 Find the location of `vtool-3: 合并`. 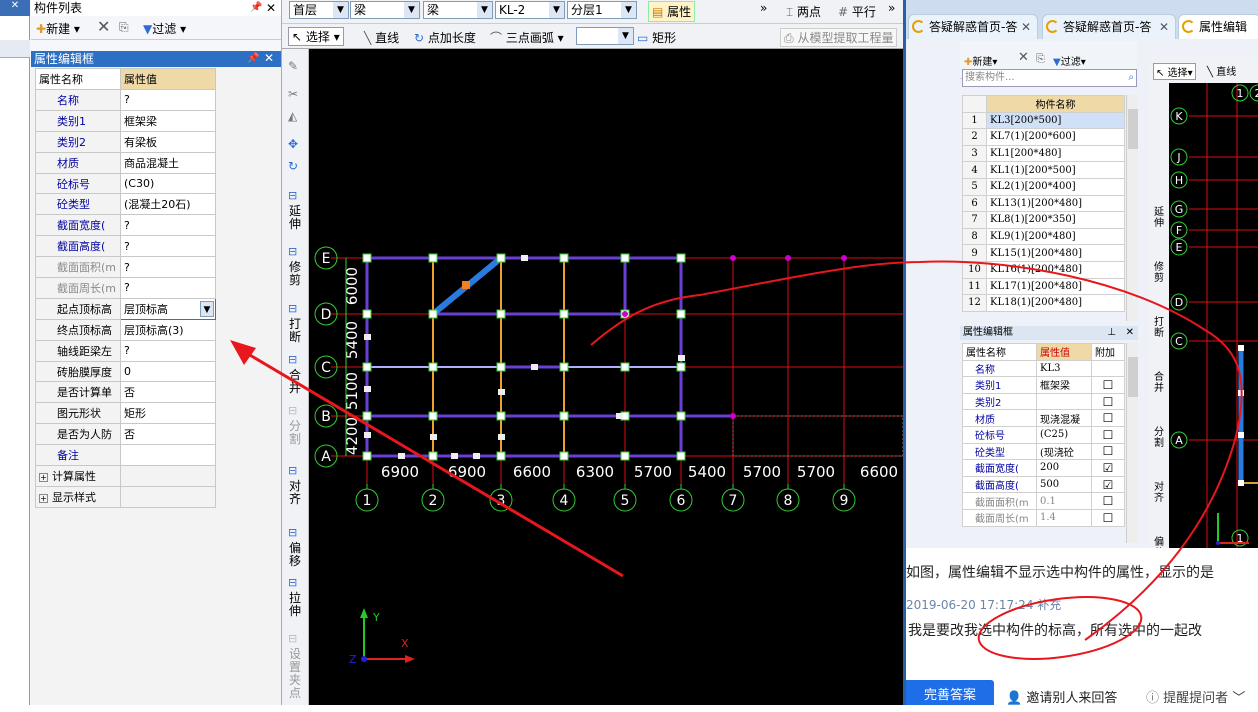

vtool-3: 合并 is located at coordinates (295, 382).